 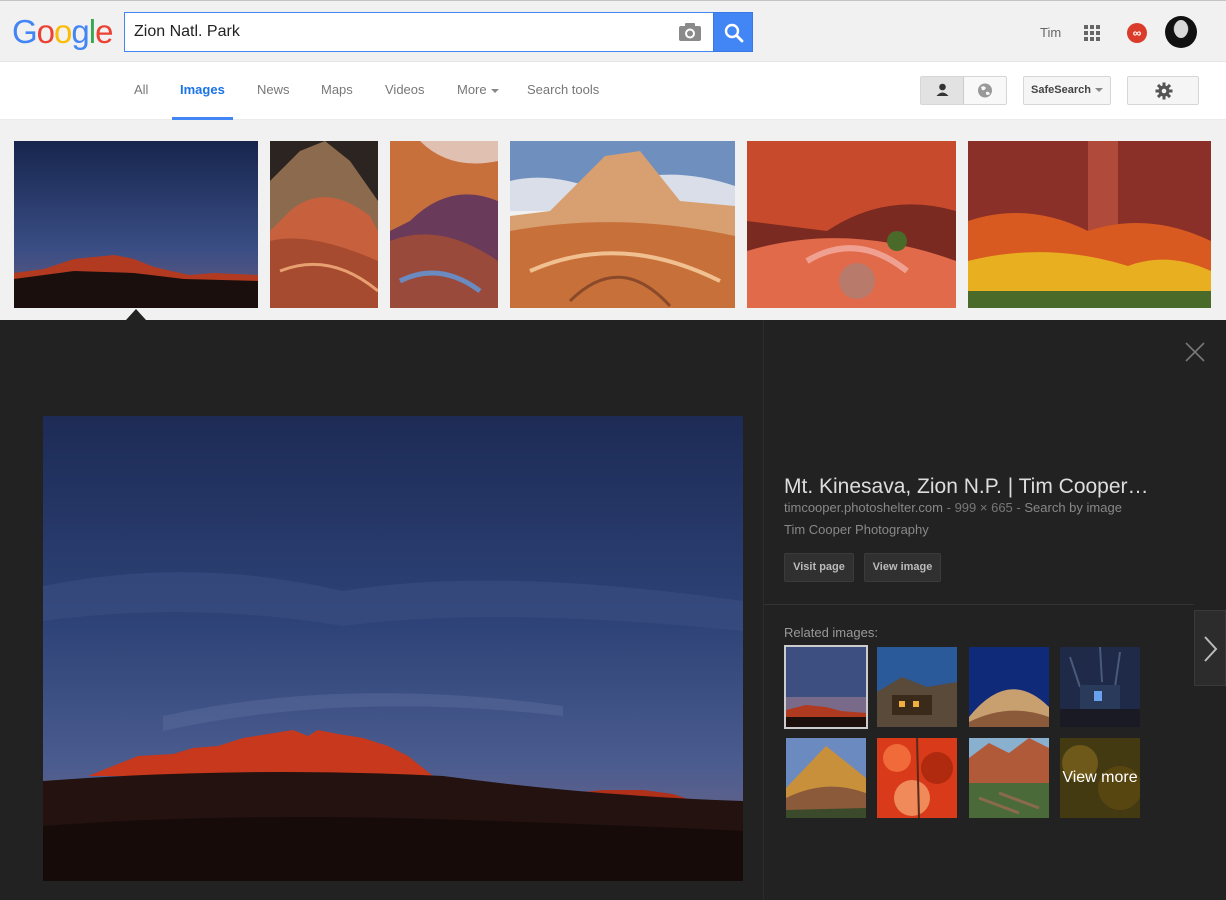 I want to click on search-input, so click(x=397, y=32).